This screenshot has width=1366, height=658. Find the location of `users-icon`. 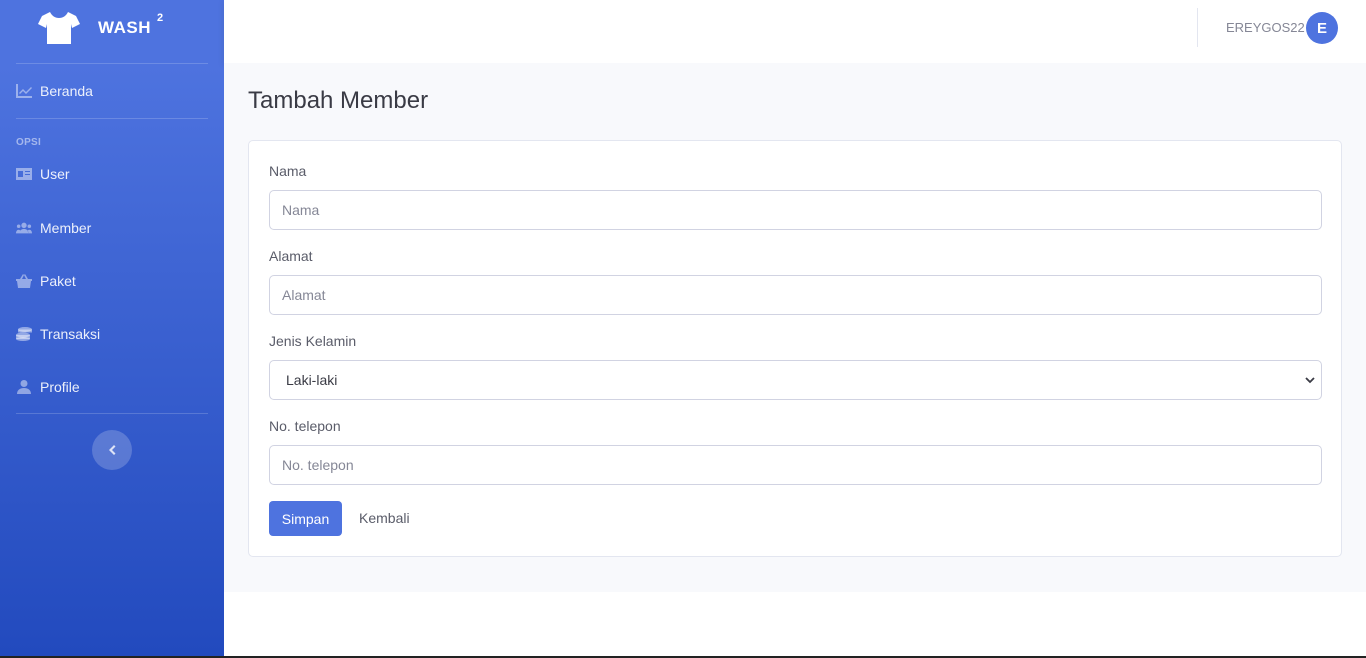

users-icon is located at coordinates (24, 227).